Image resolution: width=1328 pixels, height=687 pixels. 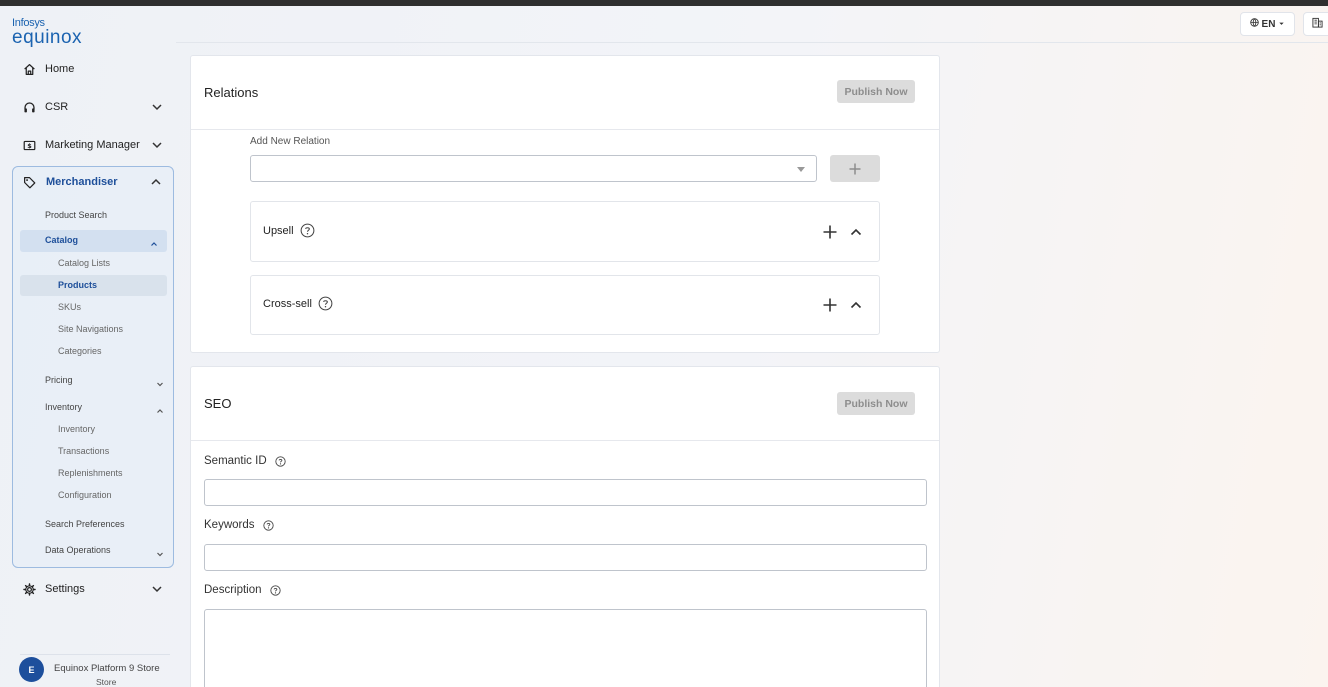 What do you see at coordinates (235, 461) in the screenshot?
I see `field-label: Semantic ID` at bounding box center [235, 461].